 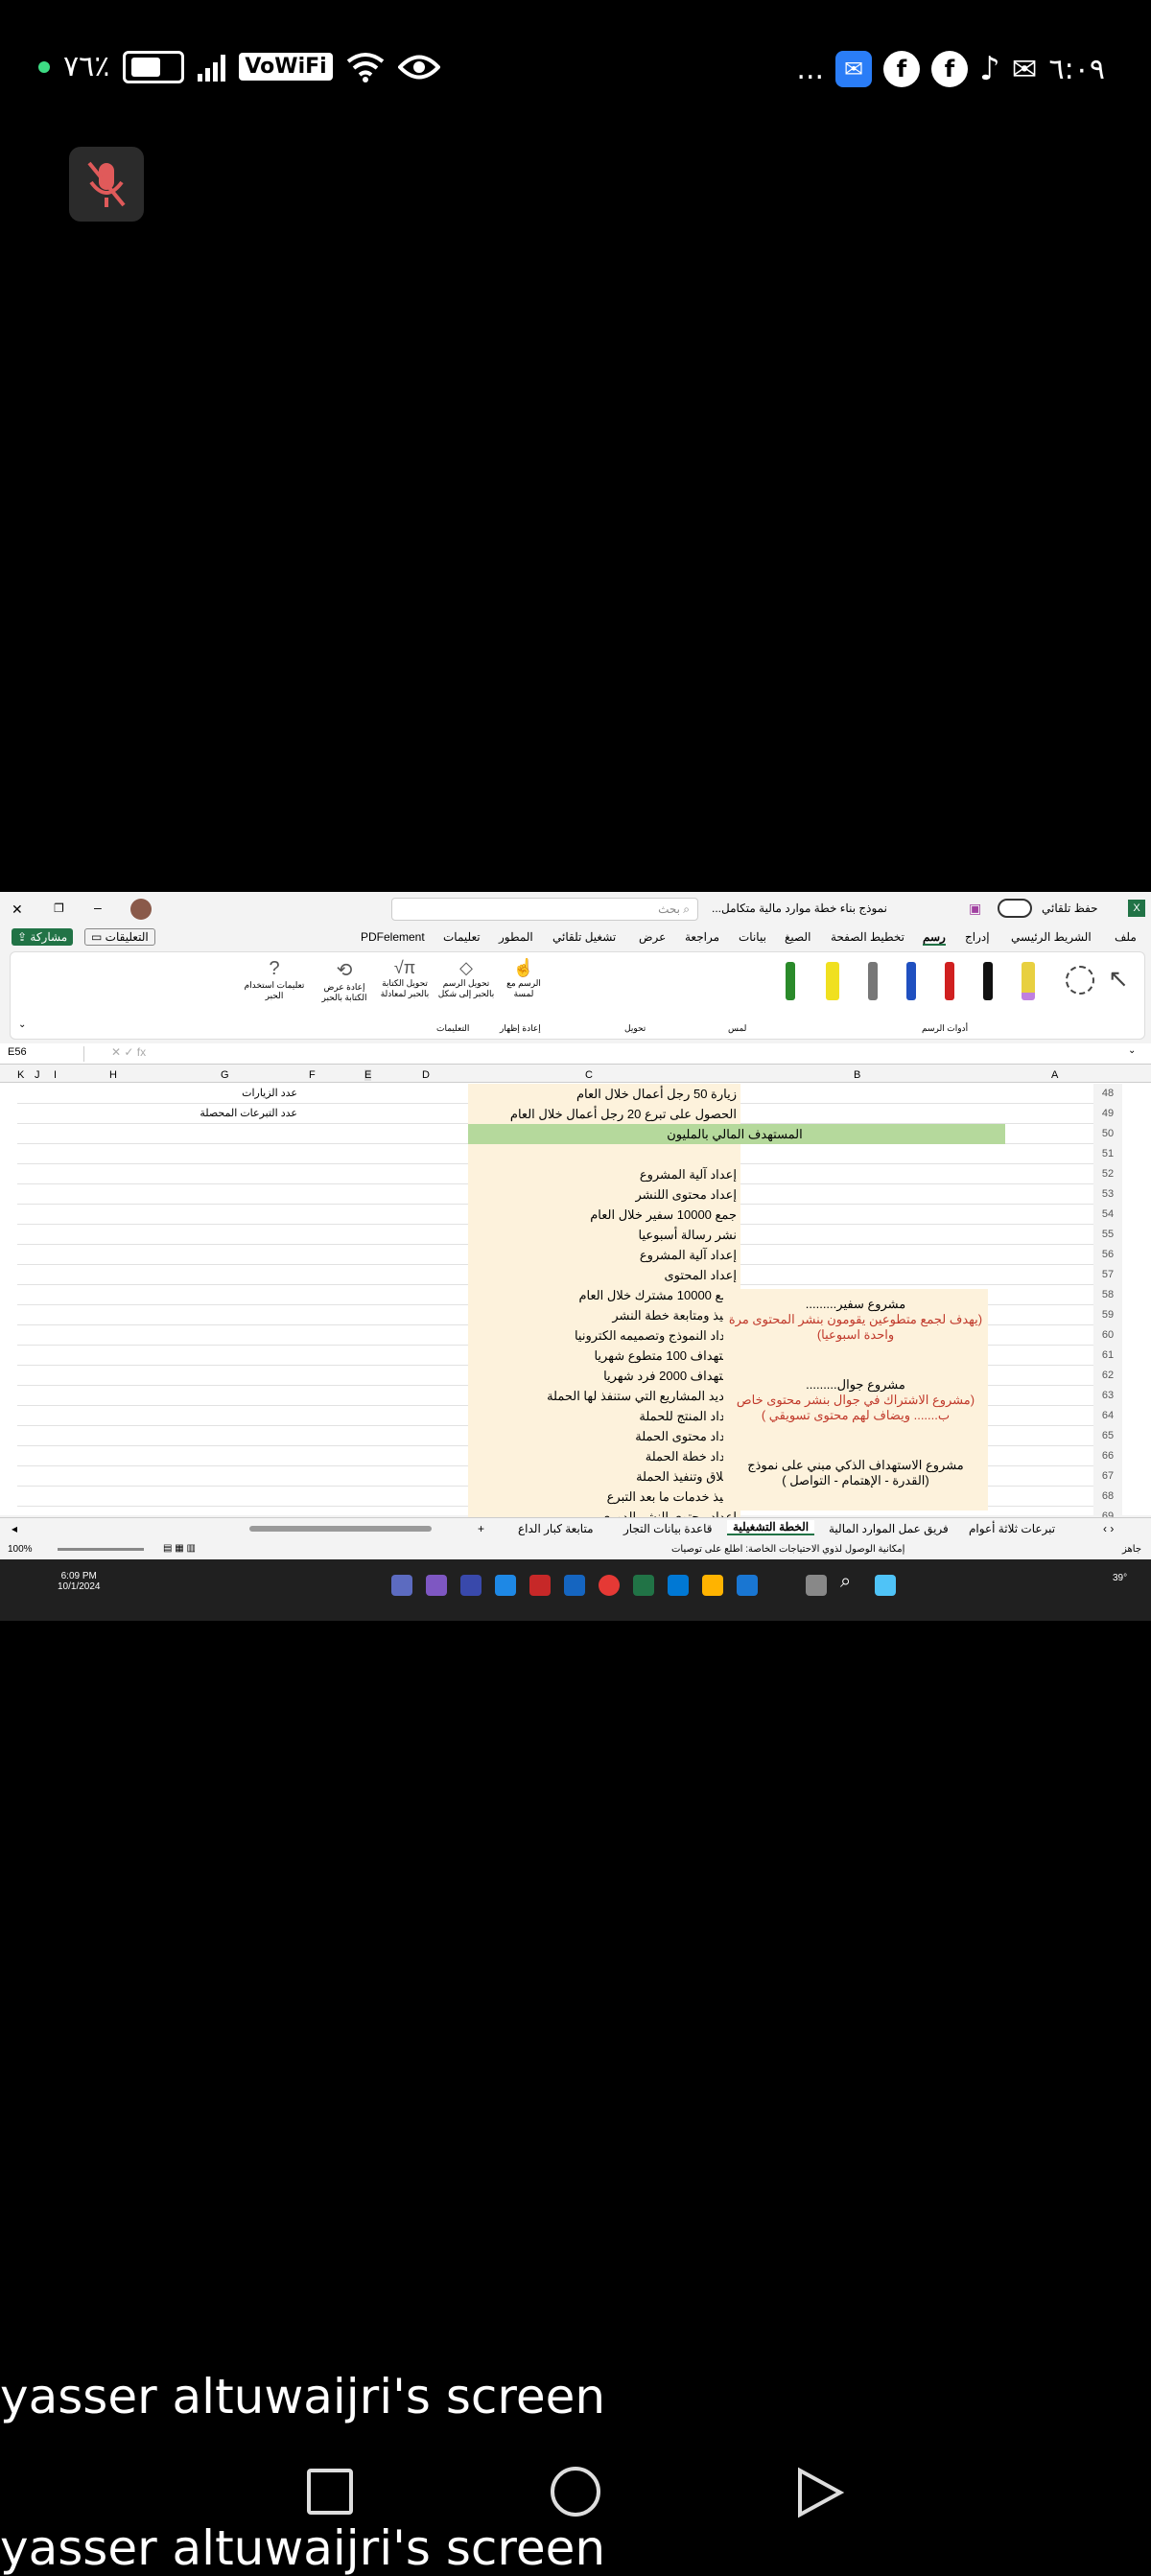 What do you see at coordinates (678, 1585) in the screenshot?
I see `mail-taskbar-icon` at bounding box center [678, 1585].